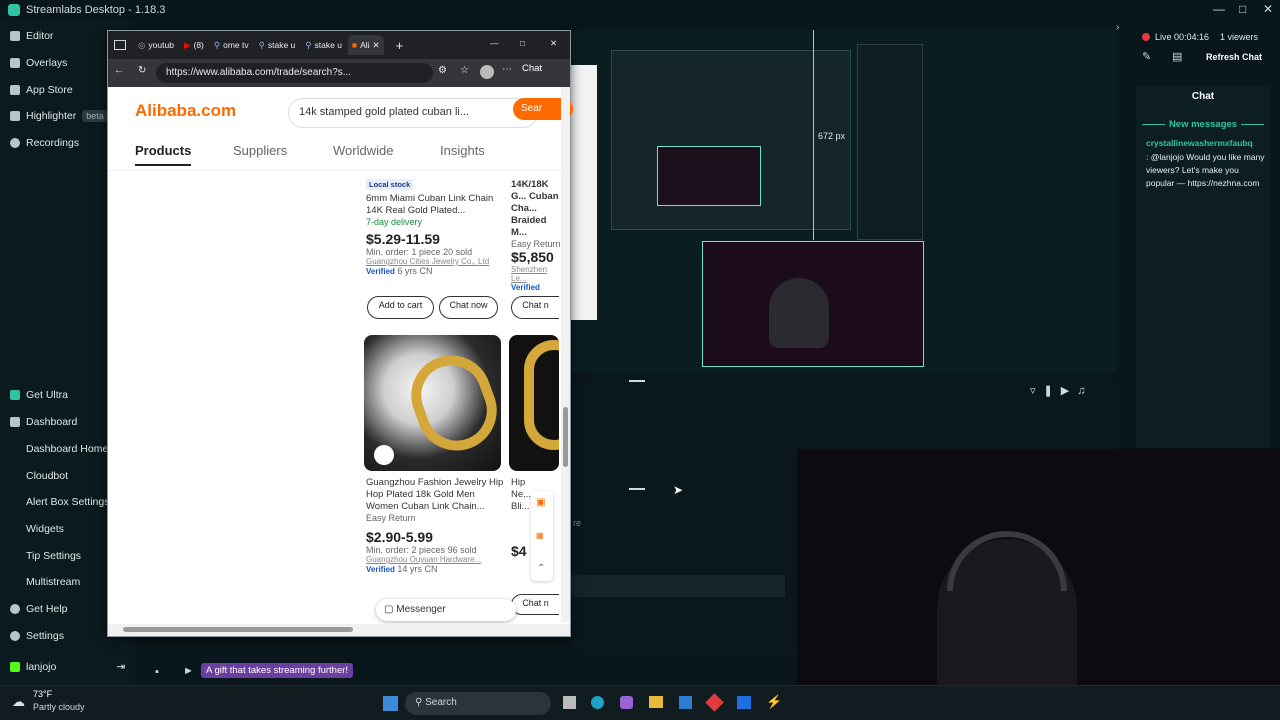  What do you see at coordinates (231, 45) in the screenshot?
I see `tab-ome: ⚲ ome tv` at bounding box center [231, 45].